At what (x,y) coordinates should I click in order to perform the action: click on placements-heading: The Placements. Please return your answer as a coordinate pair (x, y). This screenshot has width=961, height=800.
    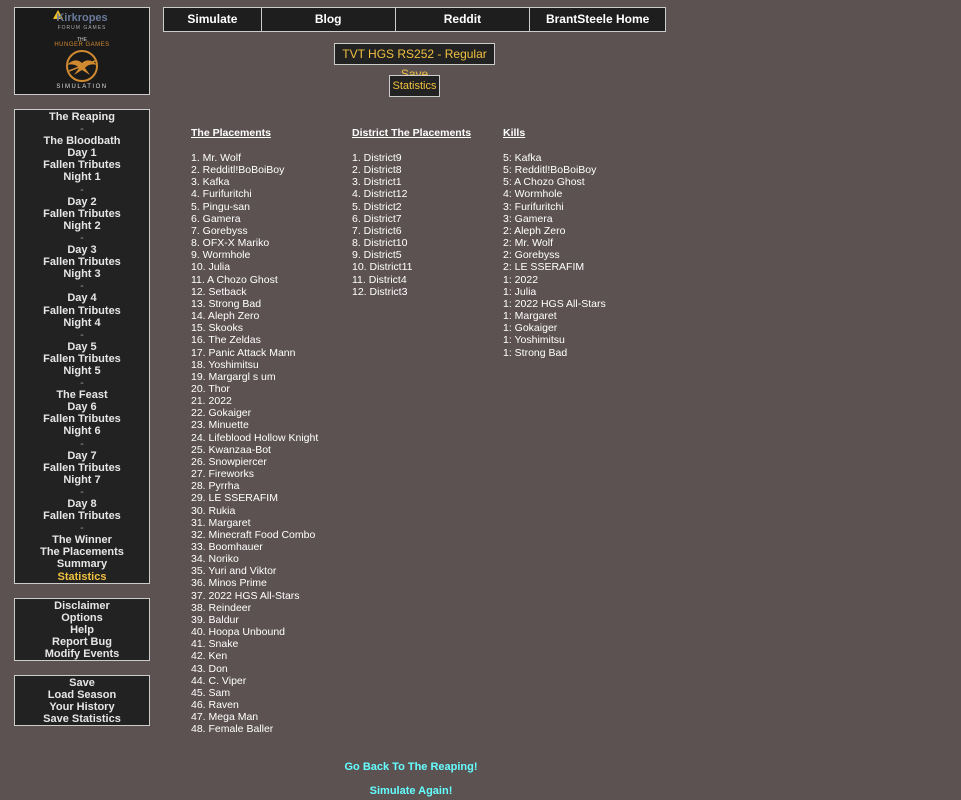
    Looking at the image, I should click on (231, 133).